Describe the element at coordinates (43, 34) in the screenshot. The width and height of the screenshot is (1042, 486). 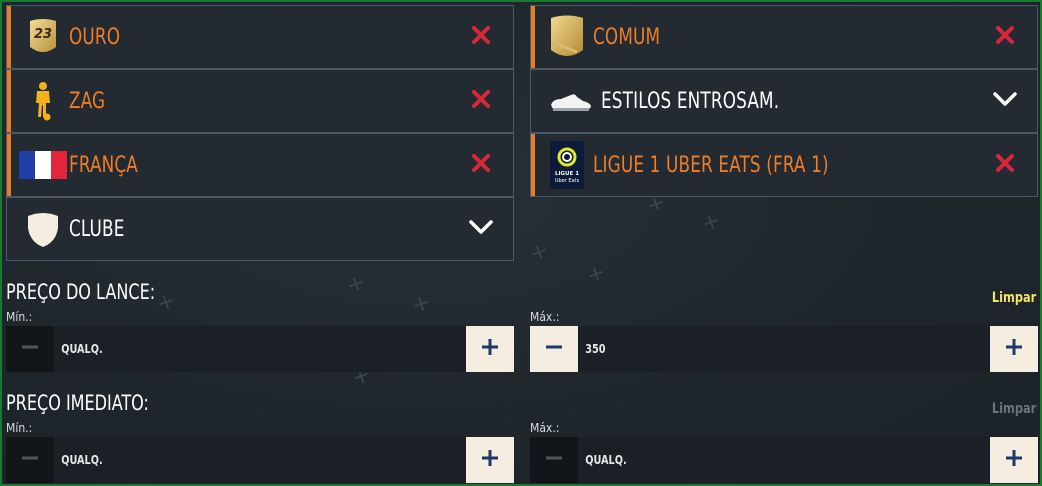
I see `gold-badge-number: 23` at that location.